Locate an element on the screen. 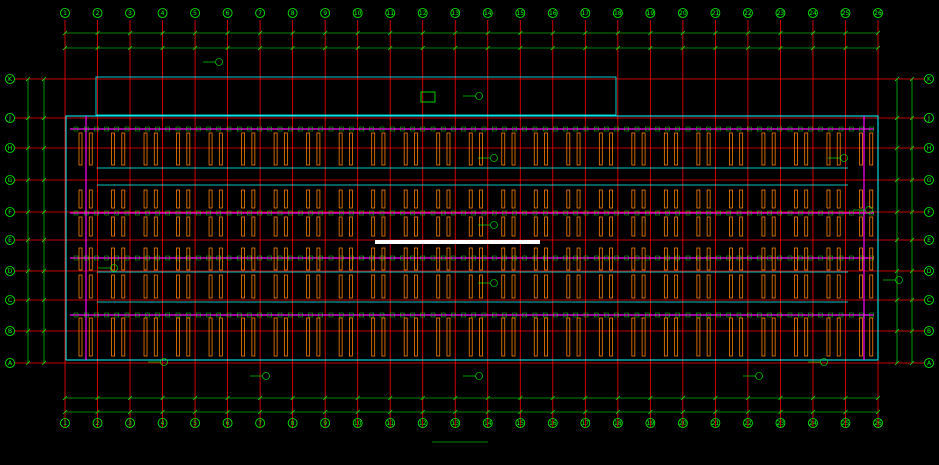 The height and width of the screenshot is (465, 939). highlight-bar is located at coordinates (457, 242).